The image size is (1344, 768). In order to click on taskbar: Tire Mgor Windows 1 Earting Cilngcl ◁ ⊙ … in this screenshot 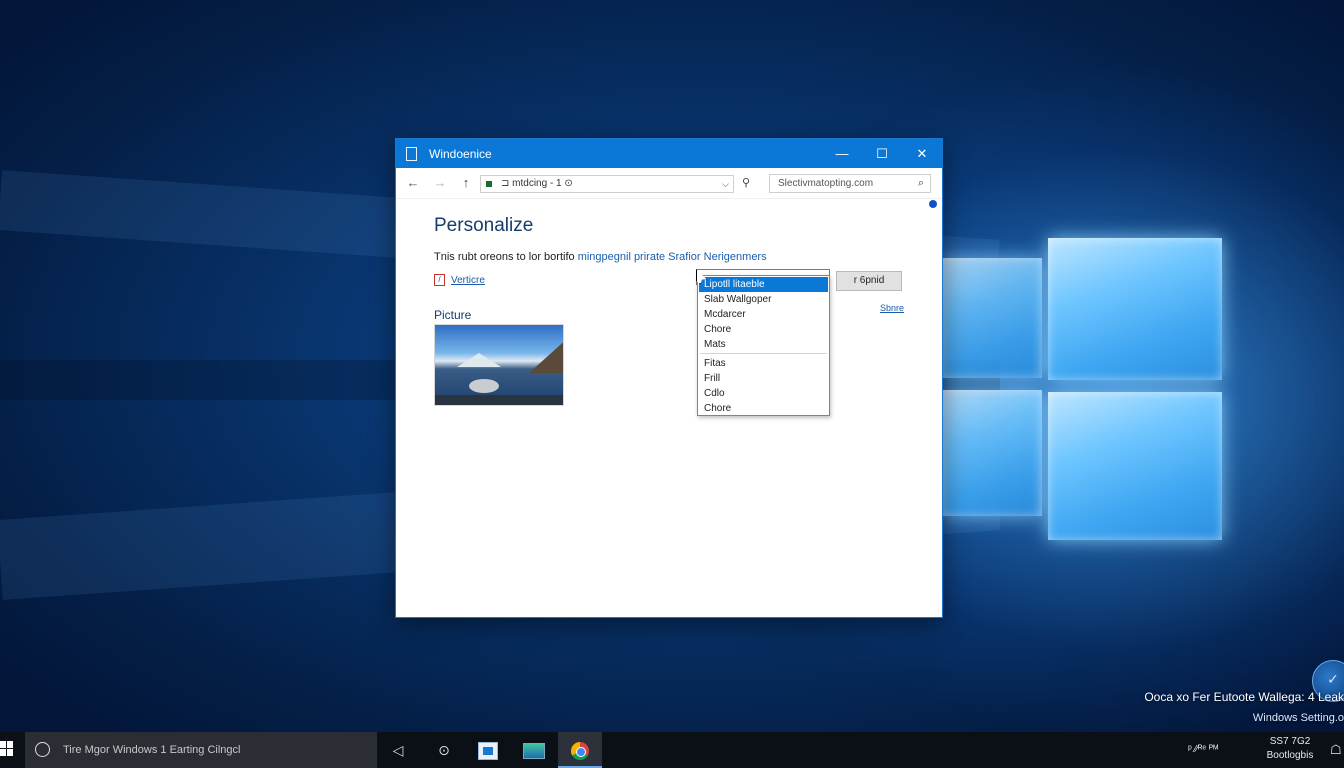, I will do `click(672, 750)`.